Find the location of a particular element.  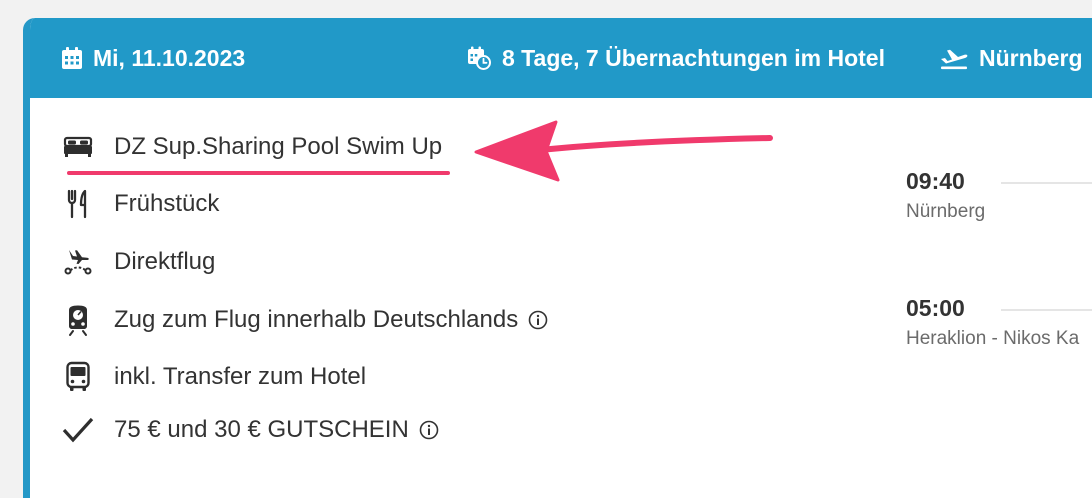

flight-place: Heraklion - Nikos Ka is located at coordinates (993, 338).